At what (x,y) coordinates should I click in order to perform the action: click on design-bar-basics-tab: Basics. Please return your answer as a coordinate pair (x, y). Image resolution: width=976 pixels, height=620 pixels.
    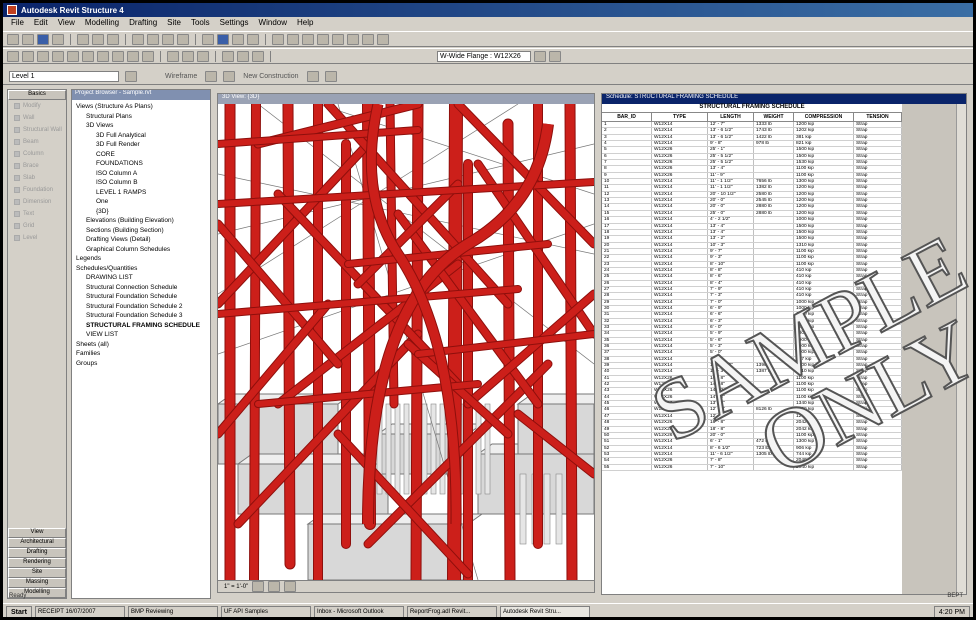
    Looking at the image, I should click on (37, 95).